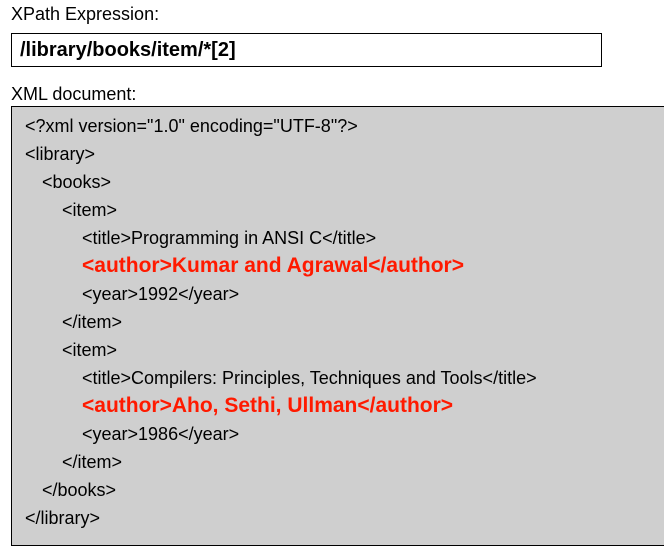  I want to click on item-2-close-line: </item>, so click(92, 462).